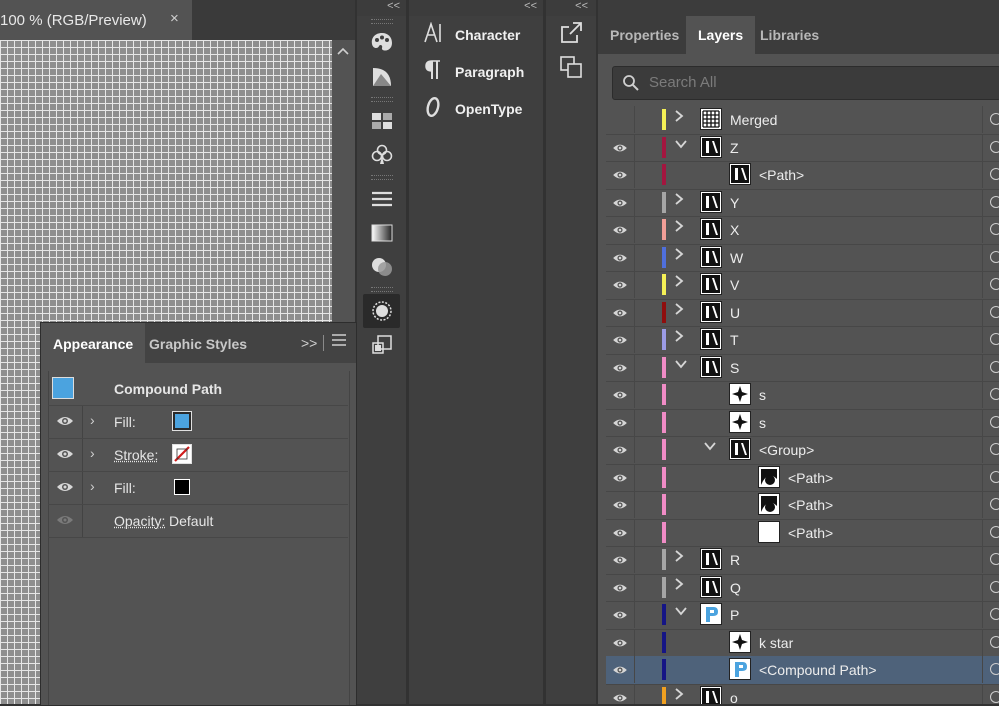 The height and width of the screenshot is (706, 999). I want to click on transparency-icon, so click(381, 267).